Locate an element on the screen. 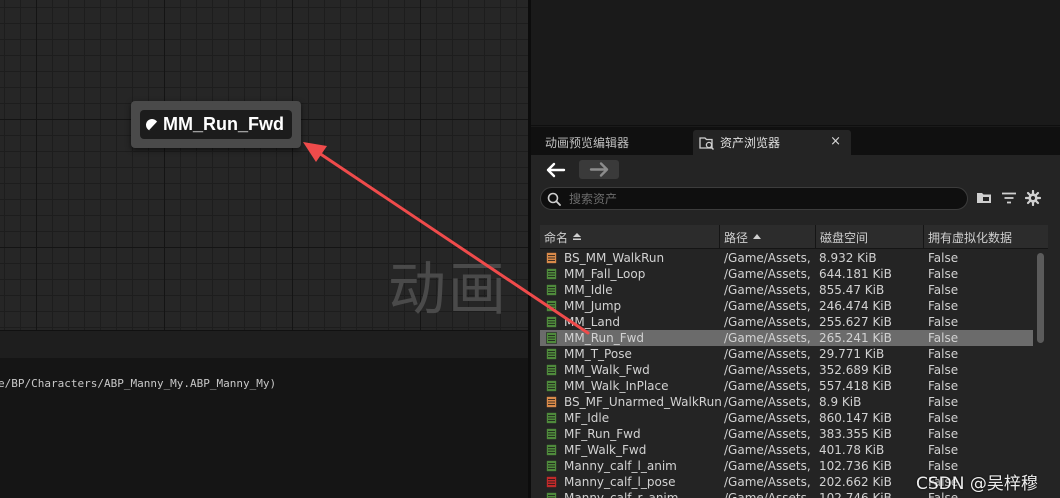 This screenshot has width=1060, height=498. anim-sequence-node: MM_Run_Fwd is located at coordinates (216, 124).